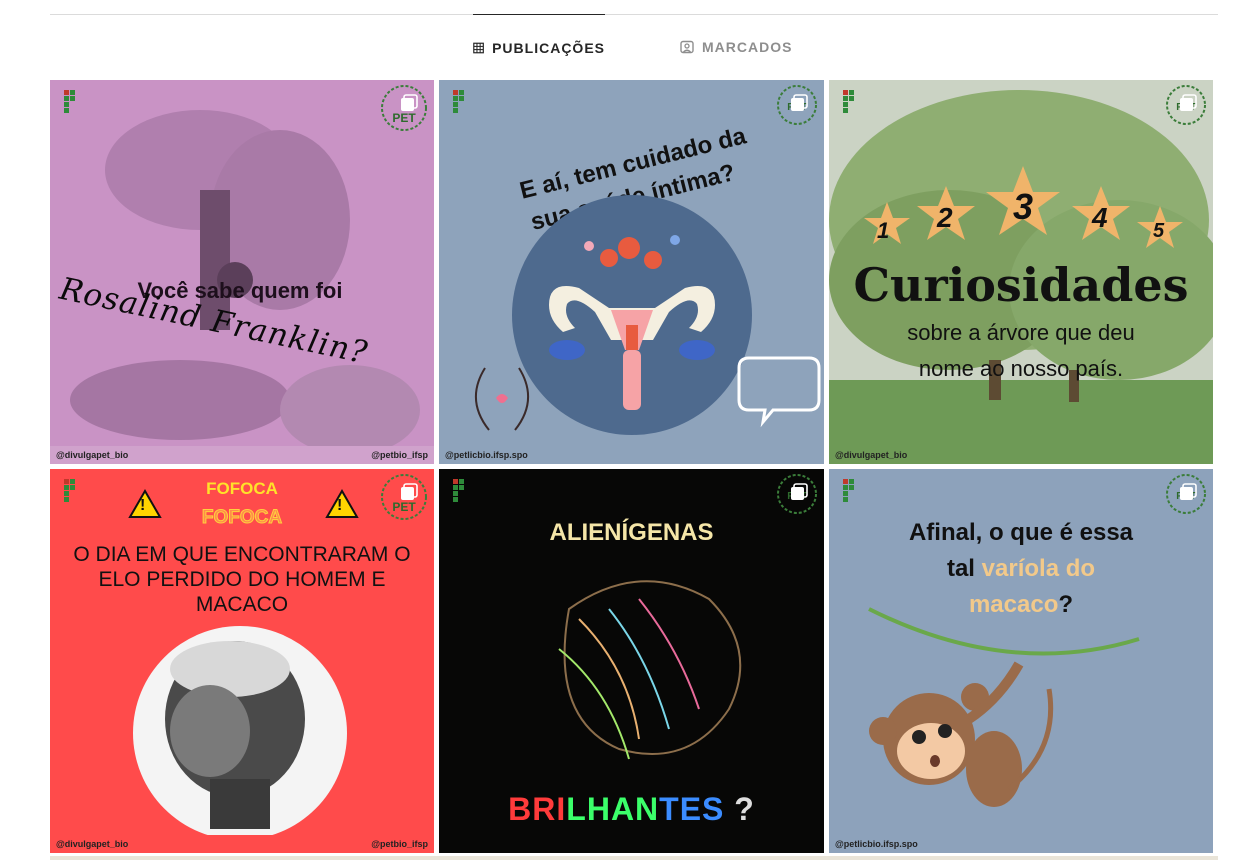  What do you see at coordinates (537, 809) in the screenshot?
I see `bottom-title-part-1: BRI` at bounding box center [537, 809].